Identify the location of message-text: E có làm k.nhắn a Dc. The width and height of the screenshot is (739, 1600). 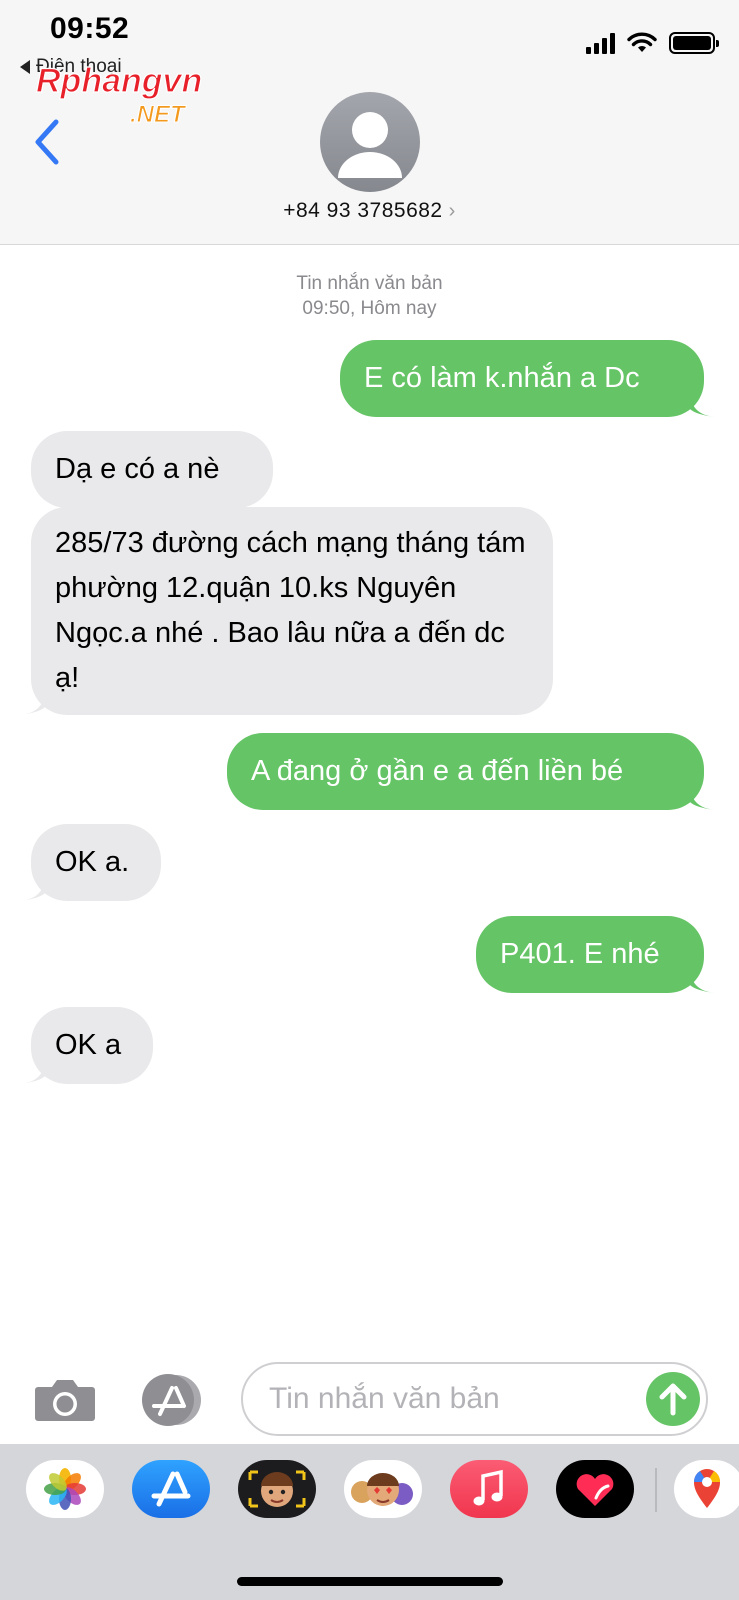
(502, 378).